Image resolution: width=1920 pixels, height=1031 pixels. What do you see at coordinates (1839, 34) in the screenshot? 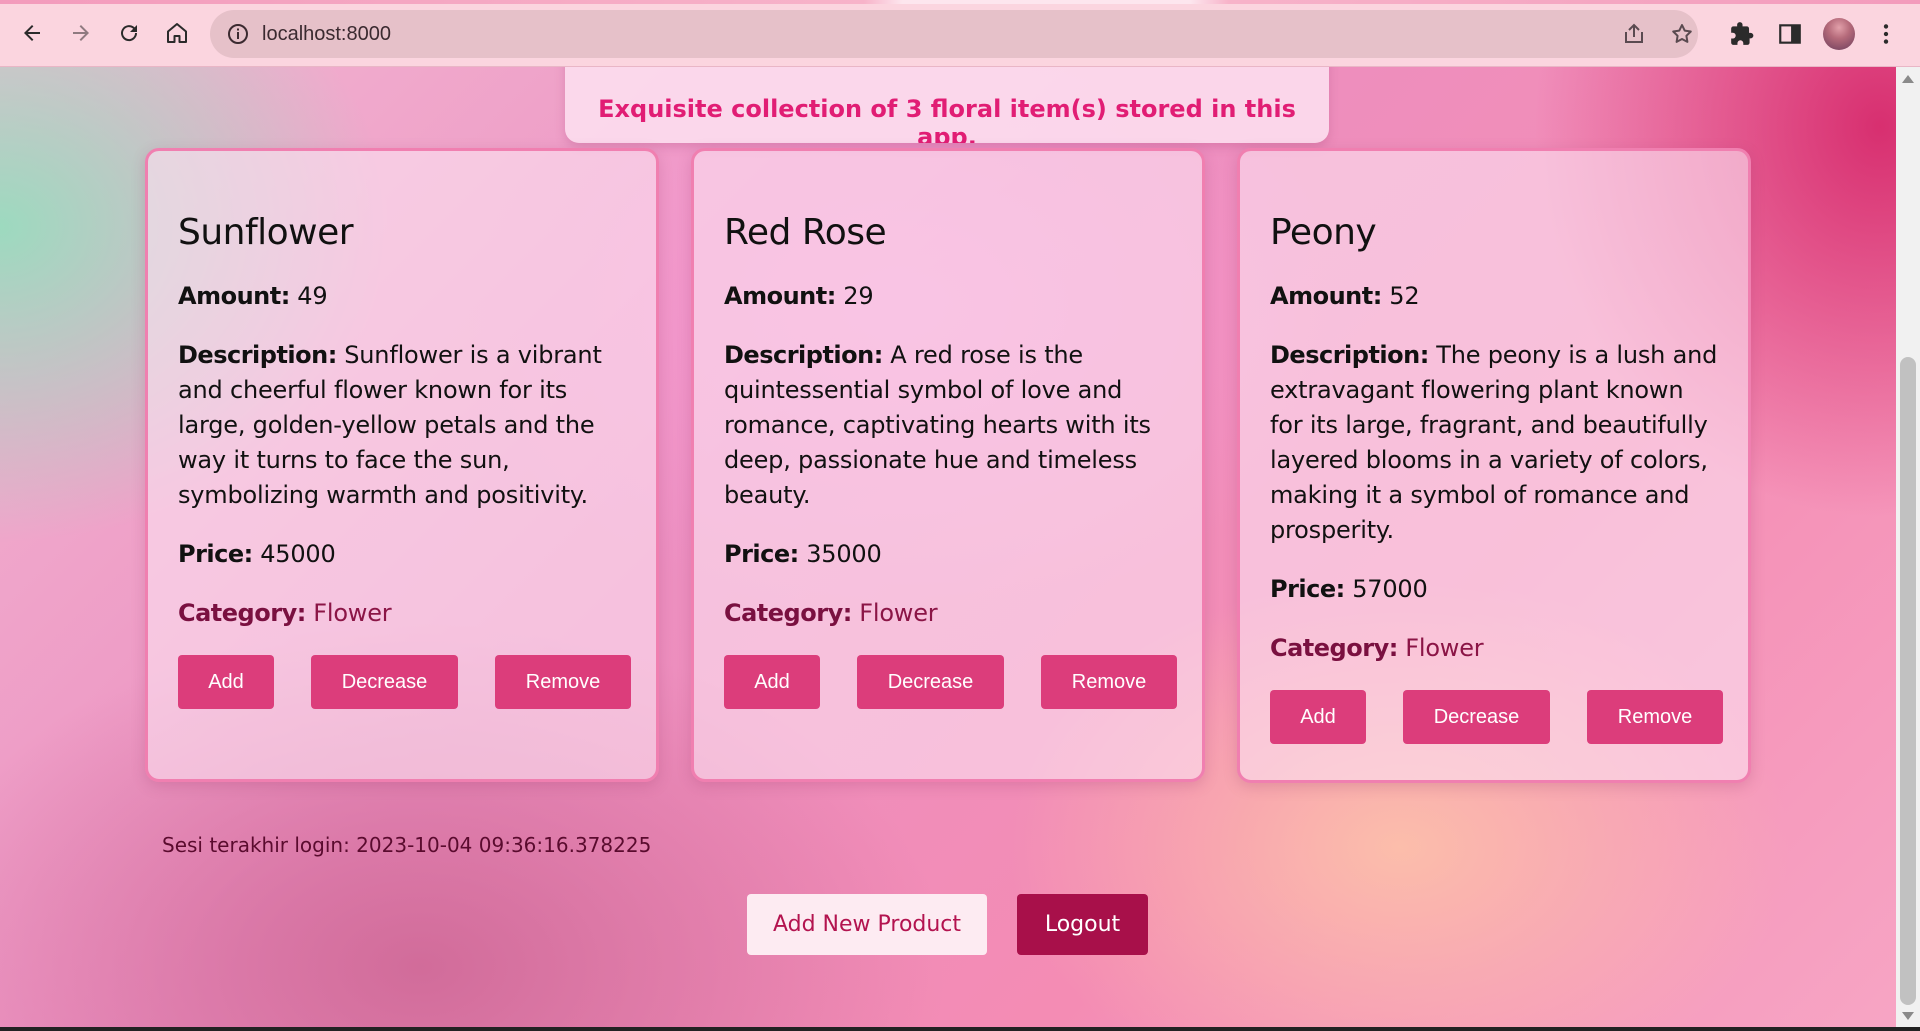
I see `profile-avatar` at bounding box center [1839, 34].